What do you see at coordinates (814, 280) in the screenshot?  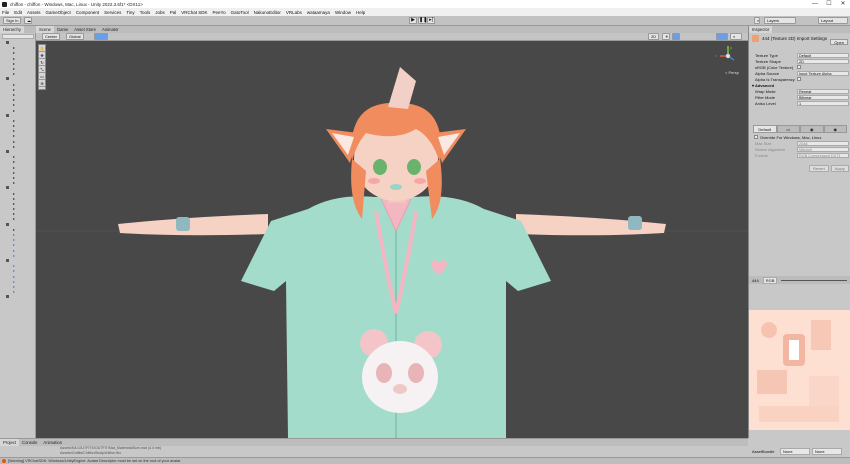 I see `mip-slider` at bounding box center [814, 280].